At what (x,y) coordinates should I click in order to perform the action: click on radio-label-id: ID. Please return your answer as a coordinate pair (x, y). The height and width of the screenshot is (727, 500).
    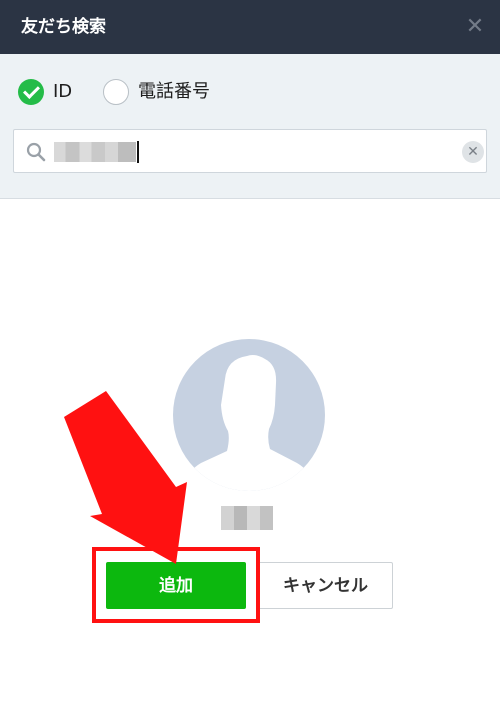
    Looking at the image, I should click on (63, 91).